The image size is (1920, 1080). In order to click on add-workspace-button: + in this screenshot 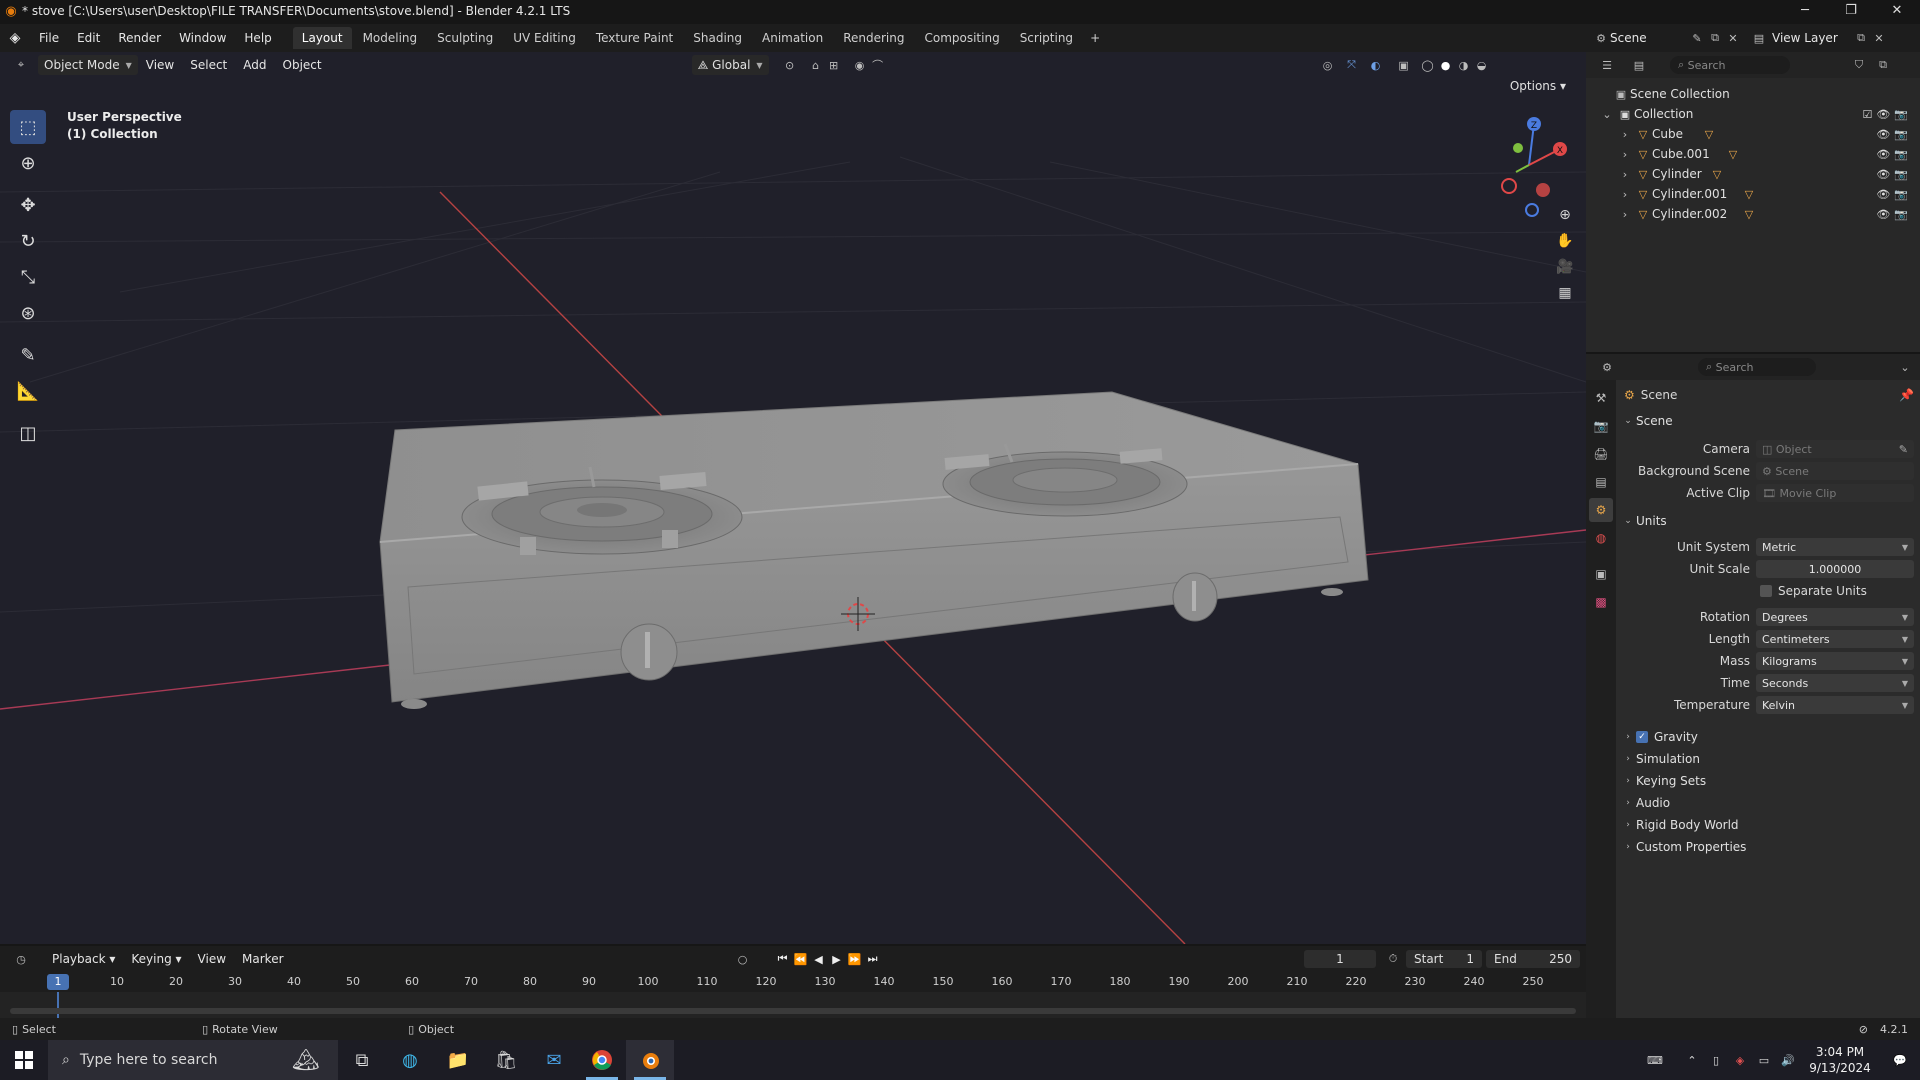, I will do `click(1095, 38)`.